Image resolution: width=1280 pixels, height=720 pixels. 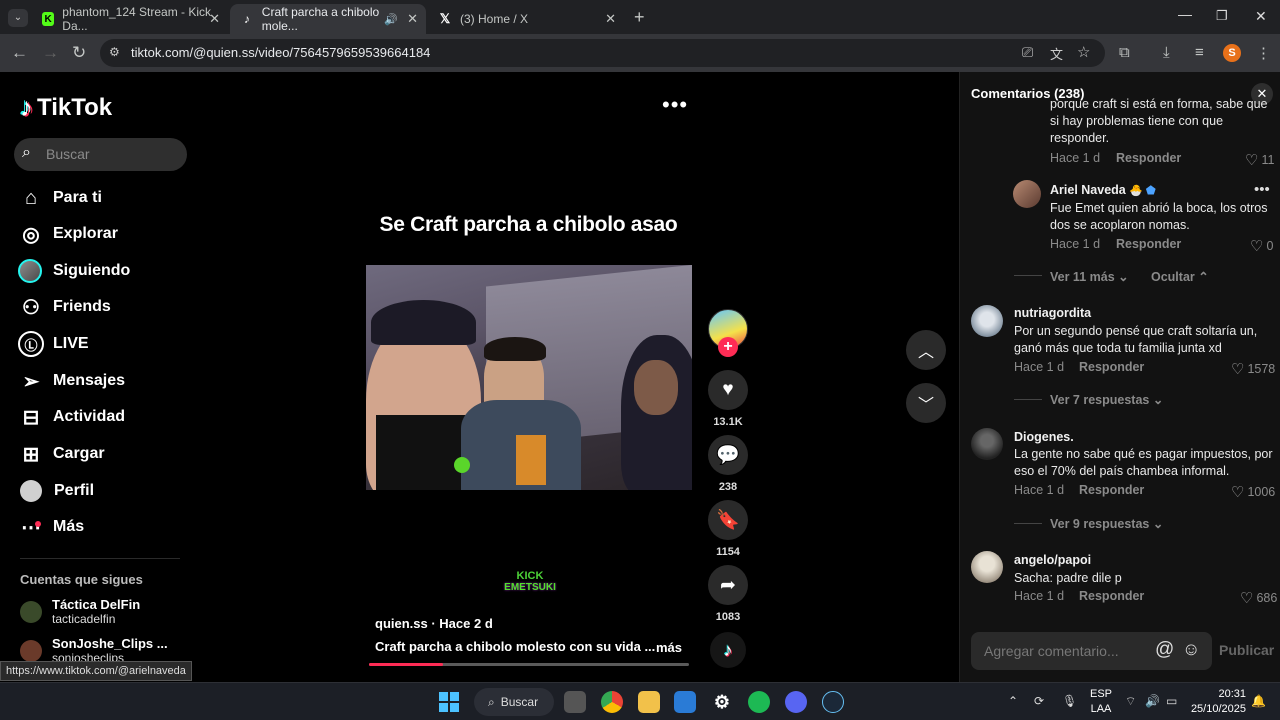 What do you see at coordinates (1089, 276) in the screenshot?
I see `view-more-replies-button: Ver 11 más ⌄` at bounding box center [1089, 276].